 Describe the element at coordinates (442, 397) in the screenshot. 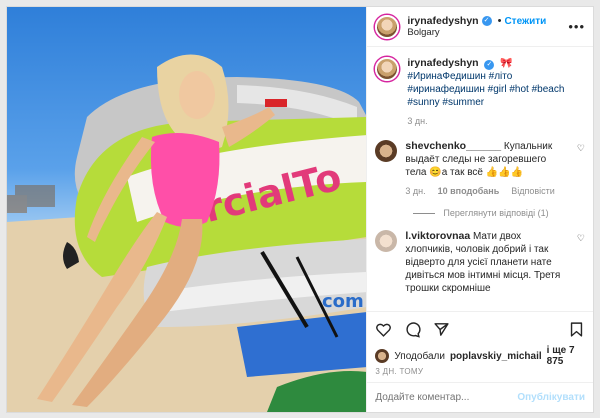

I see `comment-input` at that location.